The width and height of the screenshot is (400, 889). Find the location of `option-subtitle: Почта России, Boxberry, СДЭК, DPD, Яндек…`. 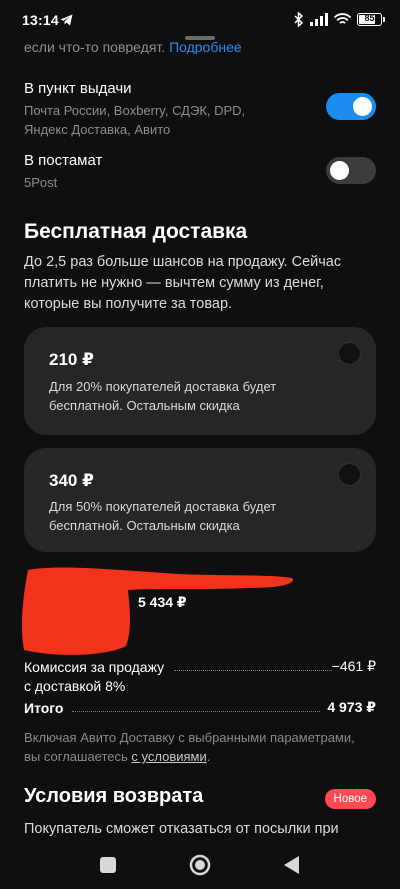

option-subtitle: Почта России, Boxberry, СДЭК, DPD, Яндек… is located at coordinates (135, 120).